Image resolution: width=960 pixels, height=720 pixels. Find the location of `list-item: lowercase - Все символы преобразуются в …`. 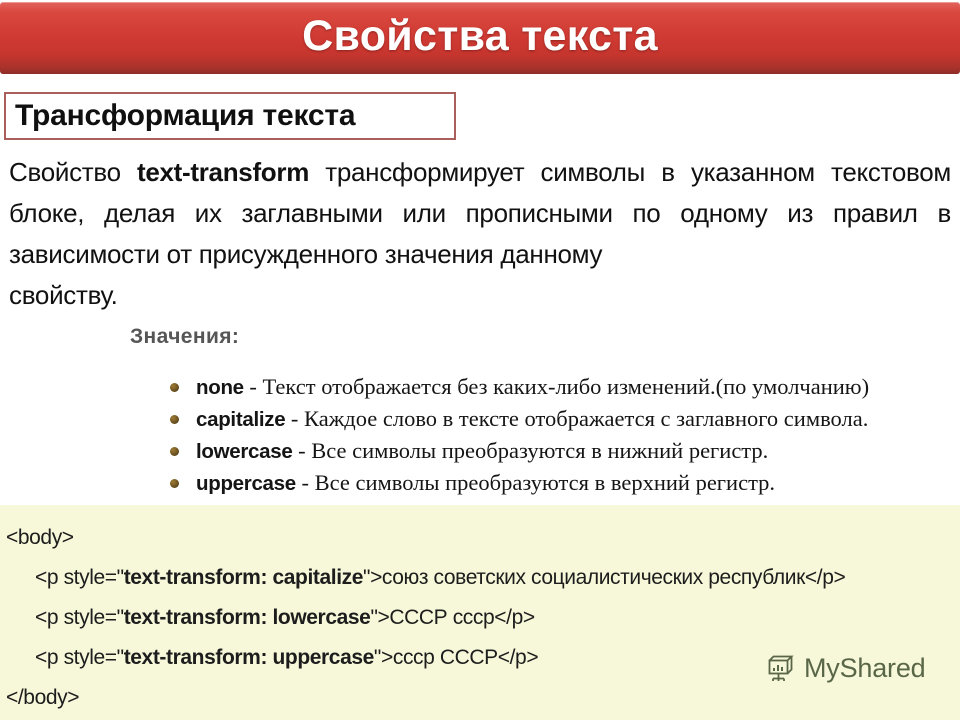

list-item: lowercase - Все символы преобразуются в … is located at coordinates (563, 451).